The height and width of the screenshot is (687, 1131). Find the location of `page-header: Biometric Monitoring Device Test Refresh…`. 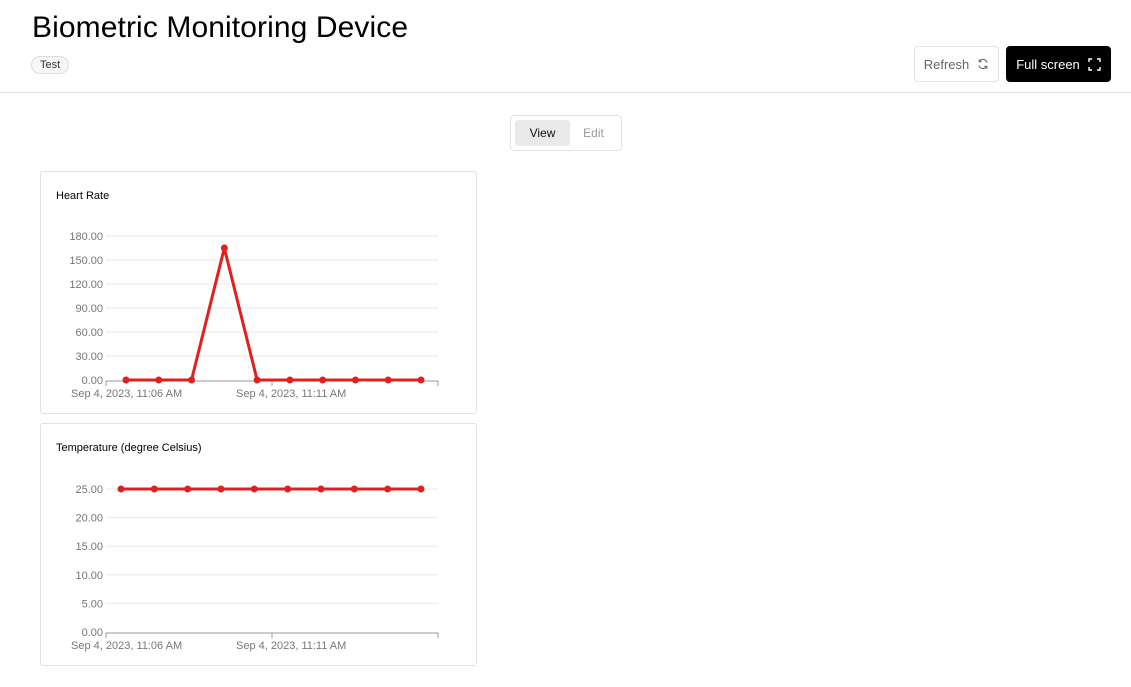

page-header: Biometric Monitoring Device Test Refresh… is located at coordinates (565, 46).